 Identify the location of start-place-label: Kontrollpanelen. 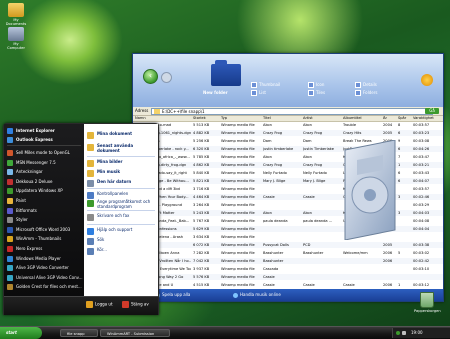
(113, 193).